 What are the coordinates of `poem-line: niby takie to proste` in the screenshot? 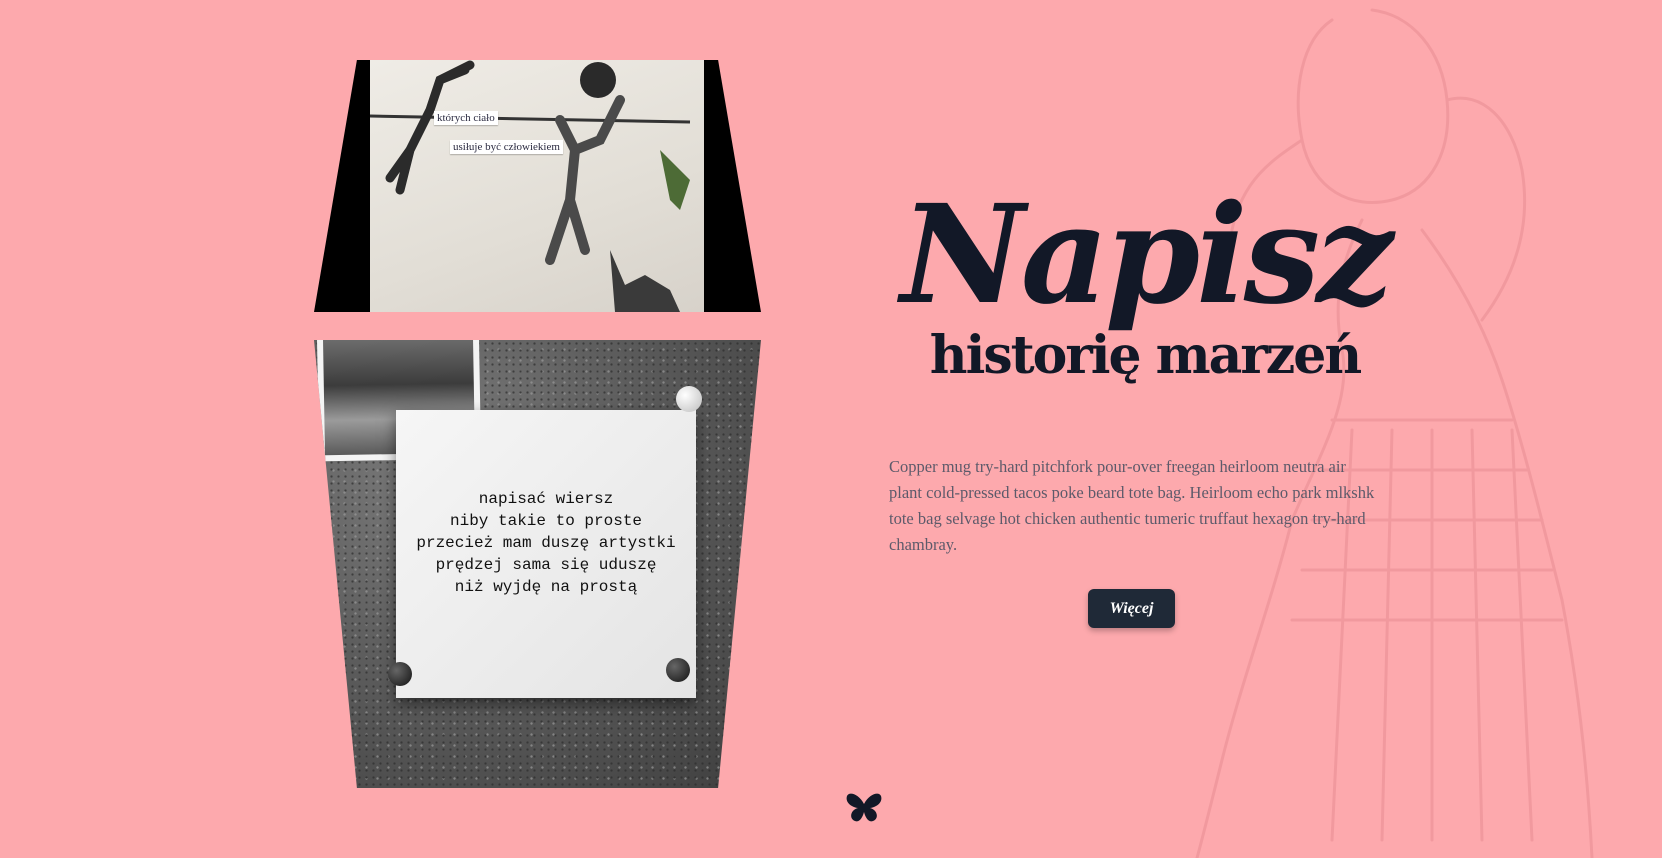 It's located at (546, 521).